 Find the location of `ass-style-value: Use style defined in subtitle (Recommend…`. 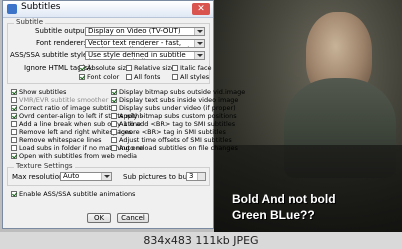

ass-style-value: Use style defined in subtitle (Recommend… is located at coordinates (137, 55).